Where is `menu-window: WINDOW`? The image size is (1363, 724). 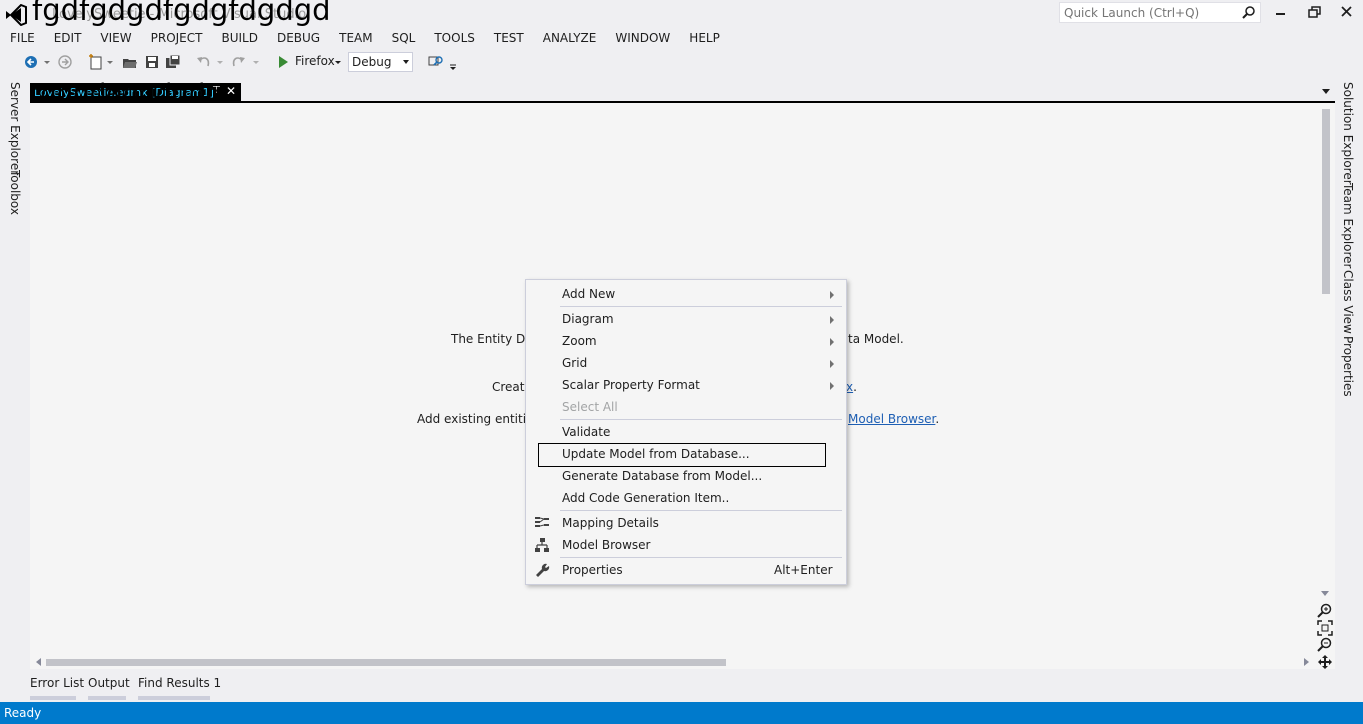
menu-window: WINDOW is located at coordinates (642, 38).